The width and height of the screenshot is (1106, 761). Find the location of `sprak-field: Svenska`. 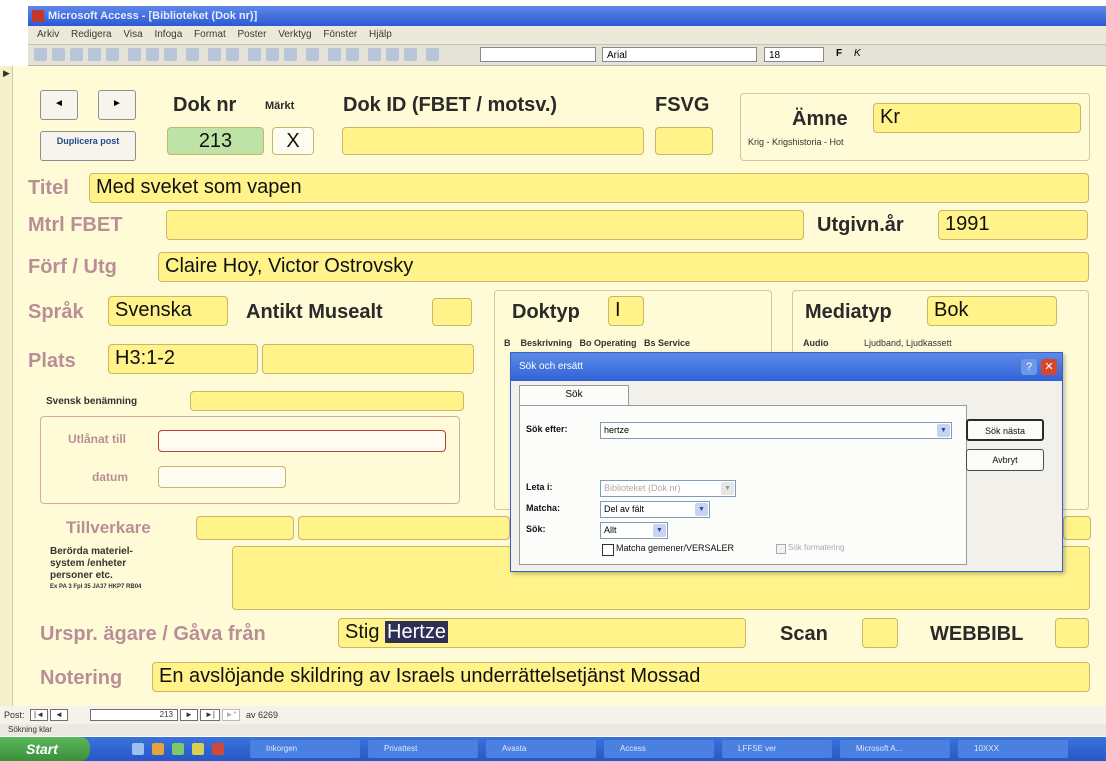

sprak-field: Svenska is located at coordinates (168, 311).